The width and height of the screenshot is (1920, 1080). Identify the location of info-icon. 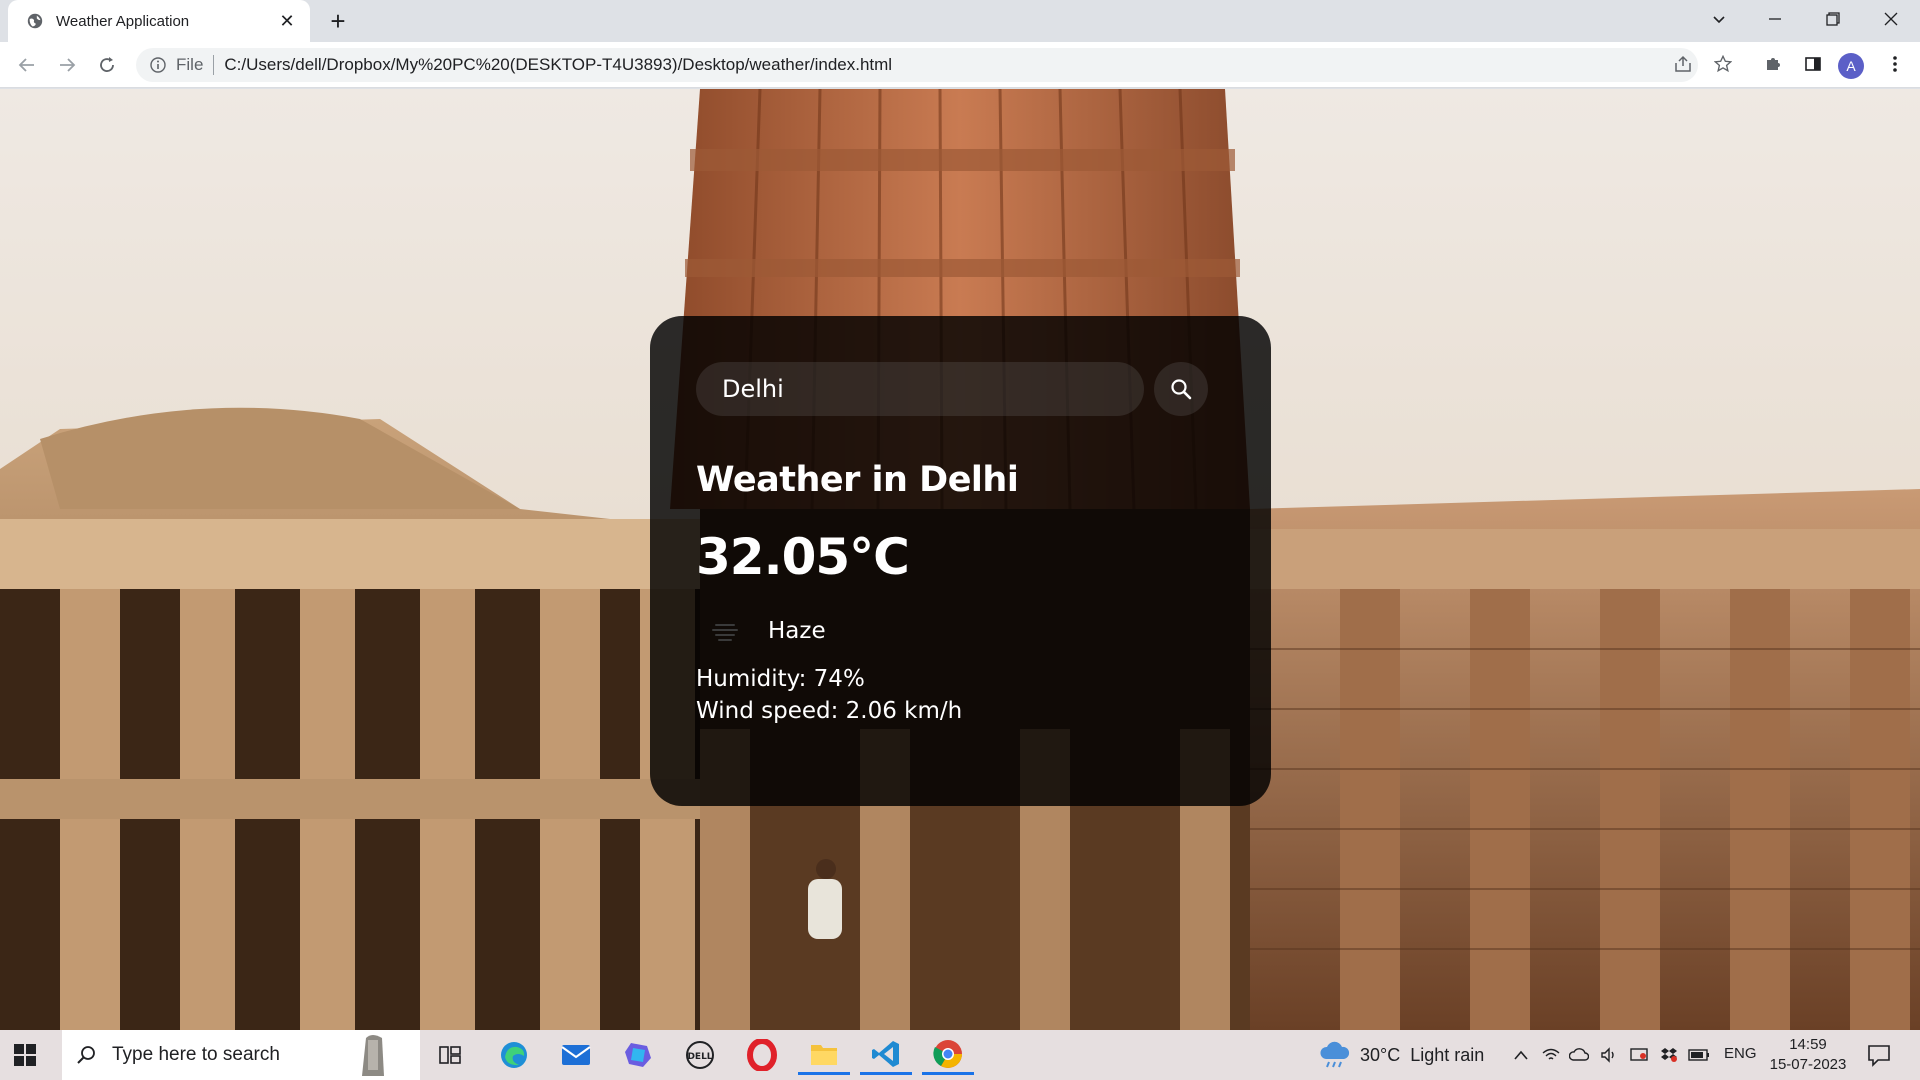
(158, 65).